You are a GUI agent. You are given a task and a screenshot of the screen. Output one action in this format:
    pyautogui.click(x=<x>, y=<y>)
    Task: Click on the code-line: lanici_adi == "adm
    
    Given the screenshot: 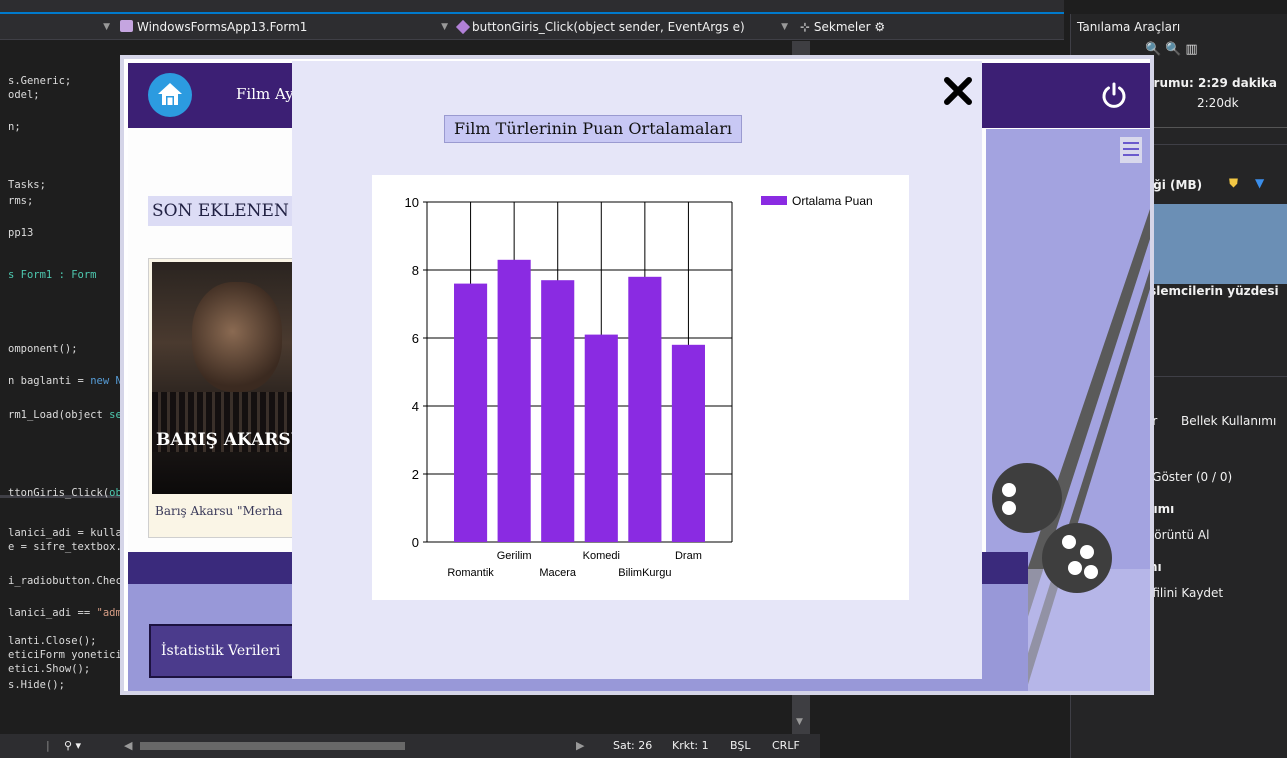 What is the action you would take?
    pyautogui.click(x=65, y=613)
    